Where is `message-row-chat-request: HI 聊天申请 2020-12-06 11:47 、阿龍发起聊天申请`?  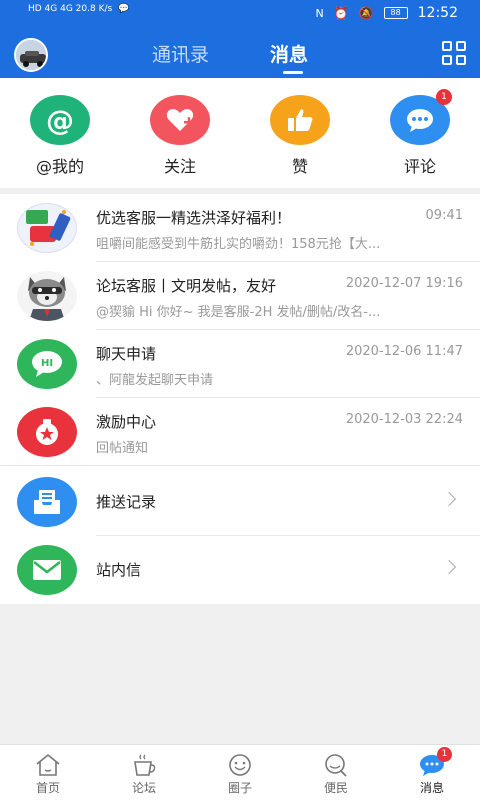 message-row-chat-request: HI 聊天申请 2020-12-06 11:47 、阿龍发起聊天申请 is located at coordinates (240, 364).